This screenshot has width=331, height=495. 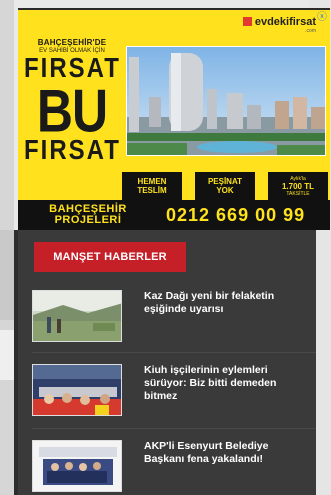 I want to click on building-illustration-icon, so click(x=226, y=101).